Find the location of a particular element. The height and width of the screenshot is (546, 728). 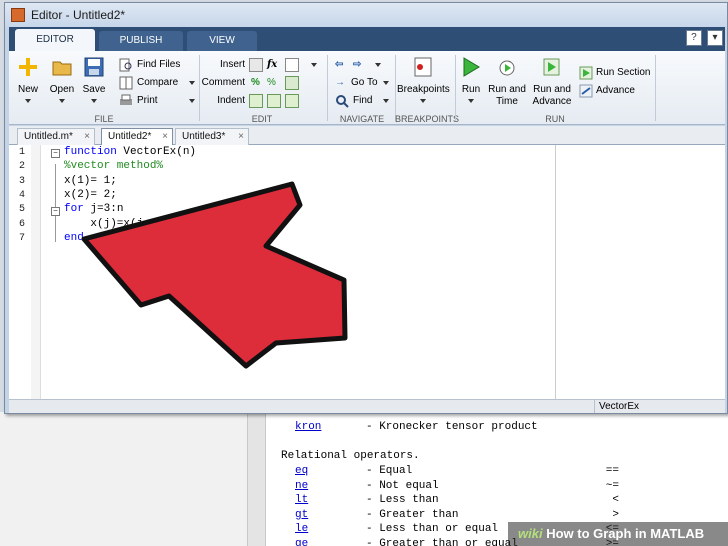

red-annotation-arrow is located at coordinates (214, 275).